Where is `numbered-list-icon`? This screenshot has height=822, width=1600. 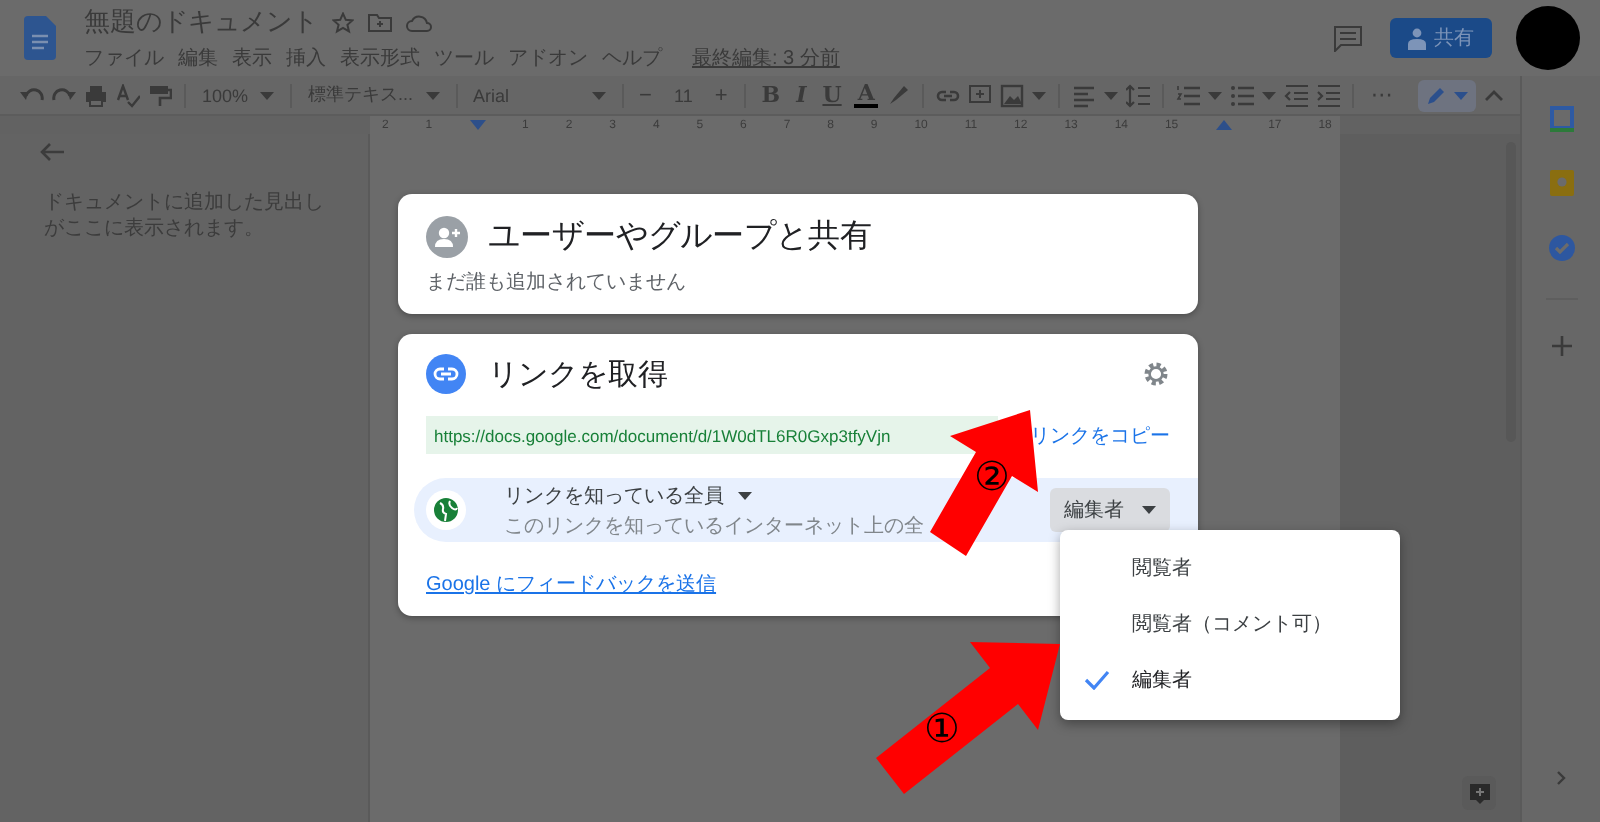
numbered-list-icon is located at coordinates (1188, 95).